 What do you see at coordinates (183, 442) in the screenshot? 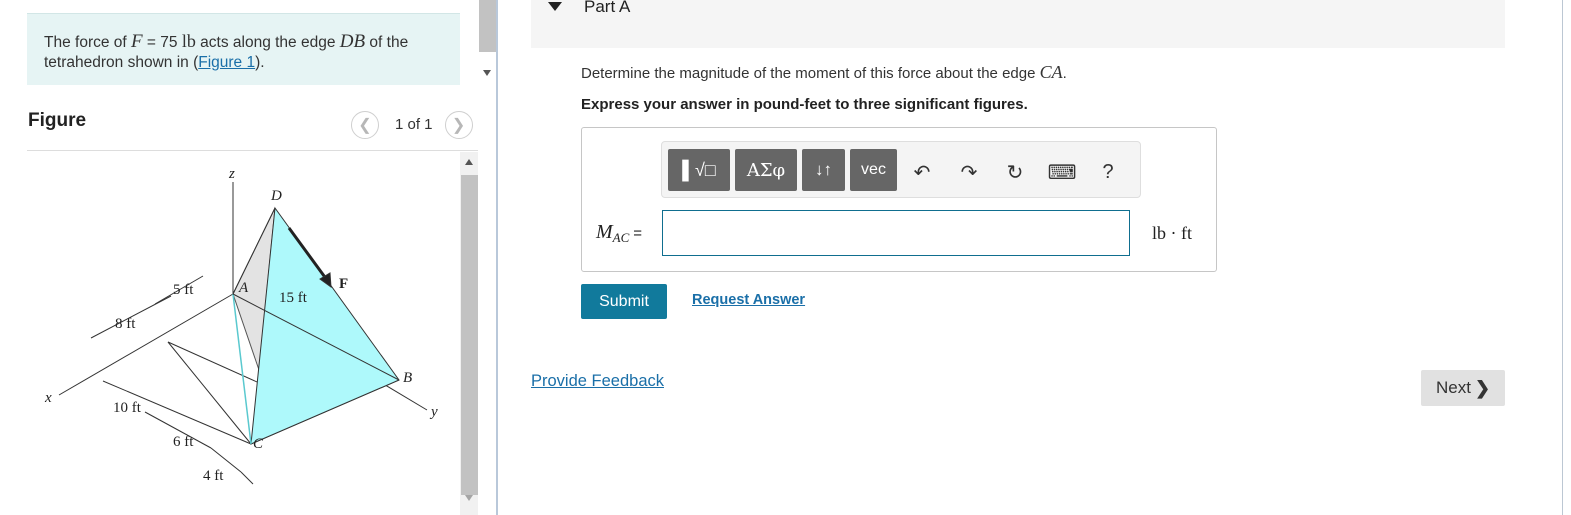
I see `dim-6ft: 6 ft` at bounding box center [183, 442].